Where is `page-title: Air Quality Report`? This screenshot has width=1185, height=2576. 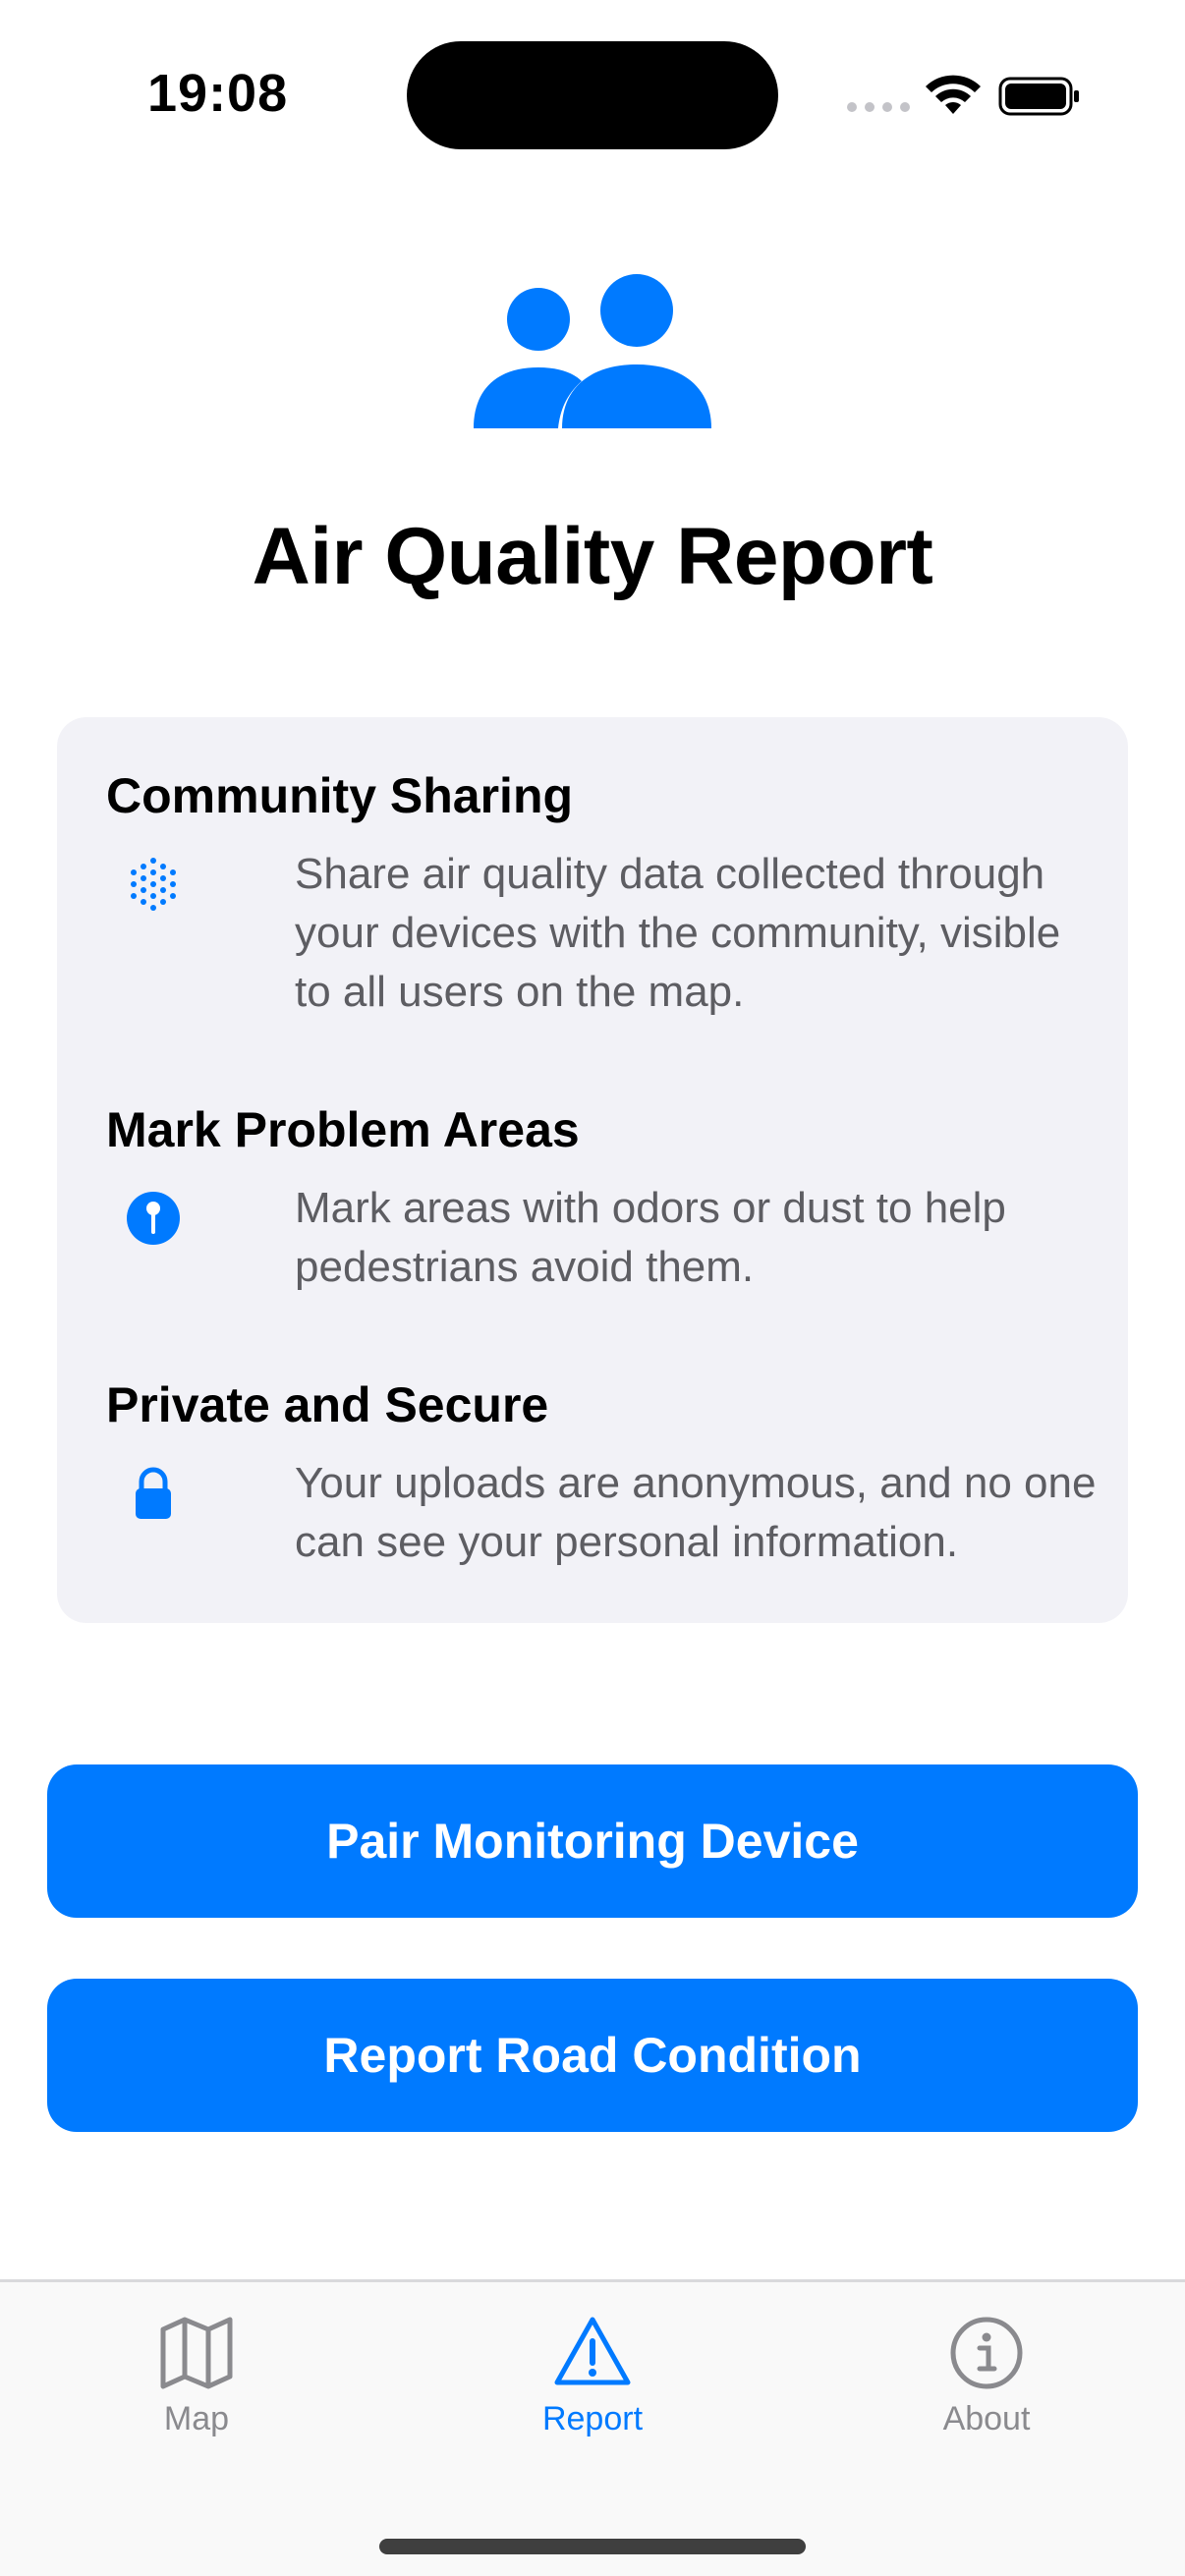
page-title: Air Quality Report is located at coordinates (592, 556).